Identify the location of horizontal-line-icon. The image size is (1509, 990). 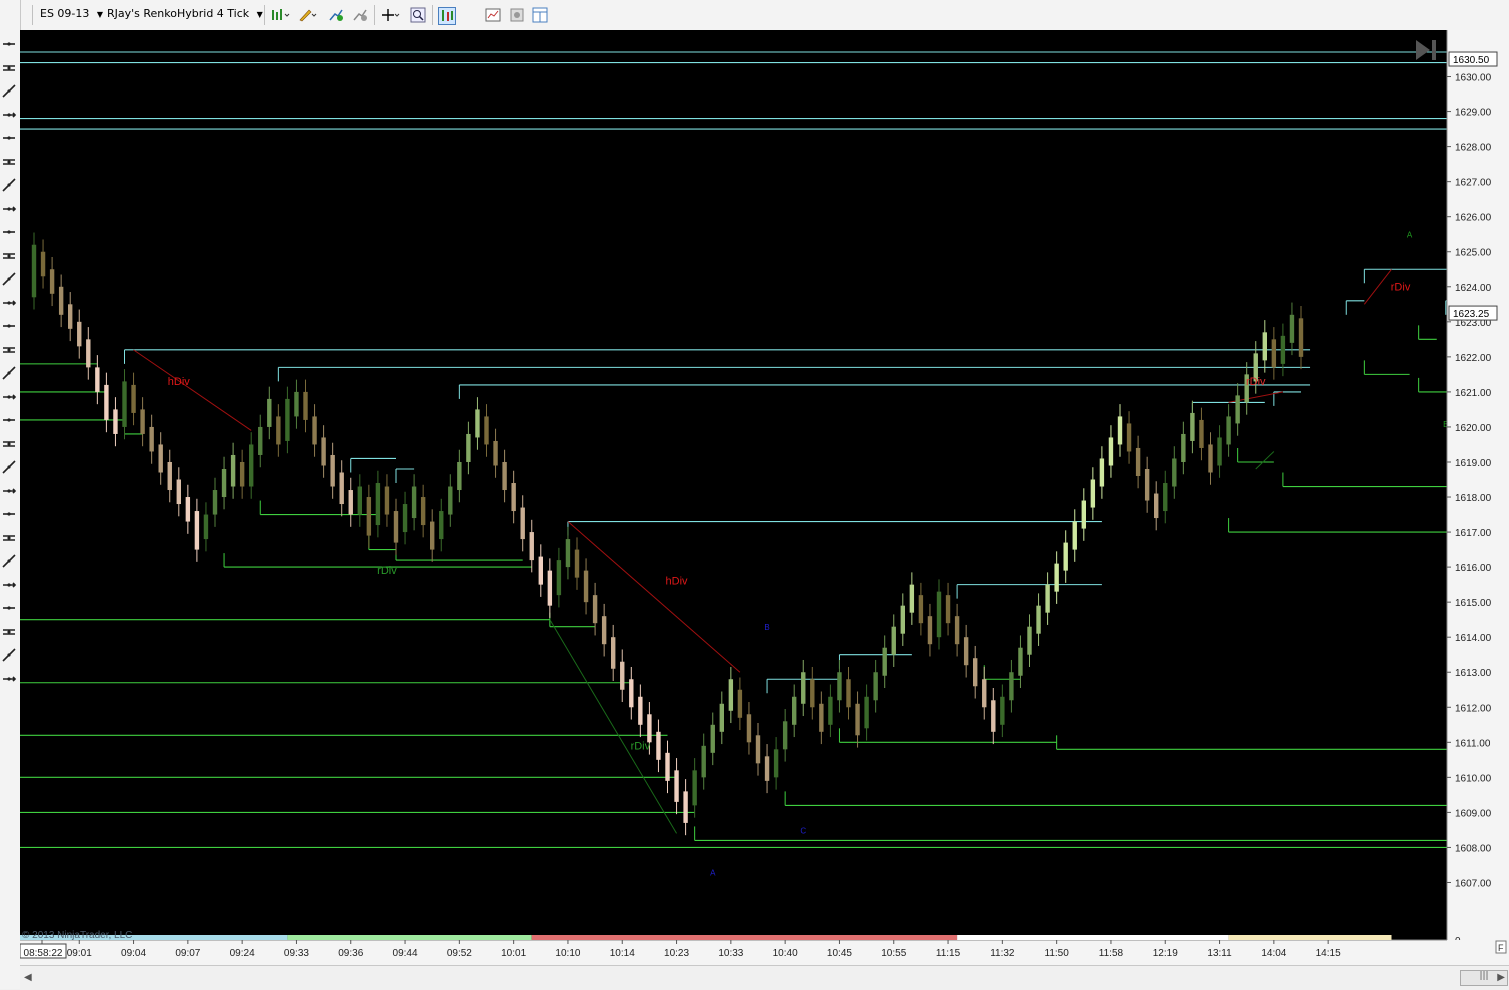
(9, 185).